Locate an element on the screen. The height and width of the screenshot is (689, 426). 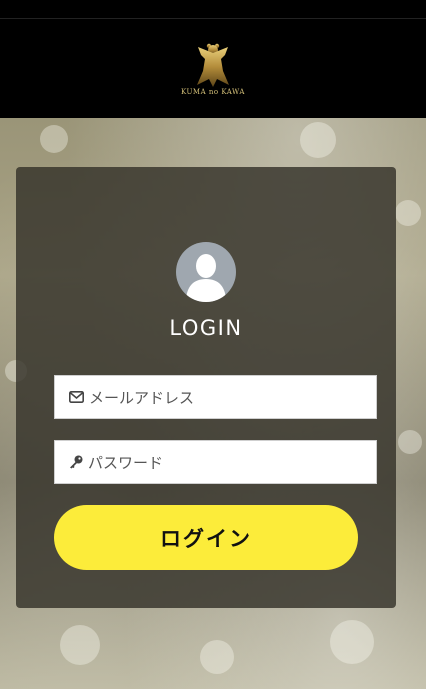
password-placeholder: パスワード is located at coordinates (126, 462).